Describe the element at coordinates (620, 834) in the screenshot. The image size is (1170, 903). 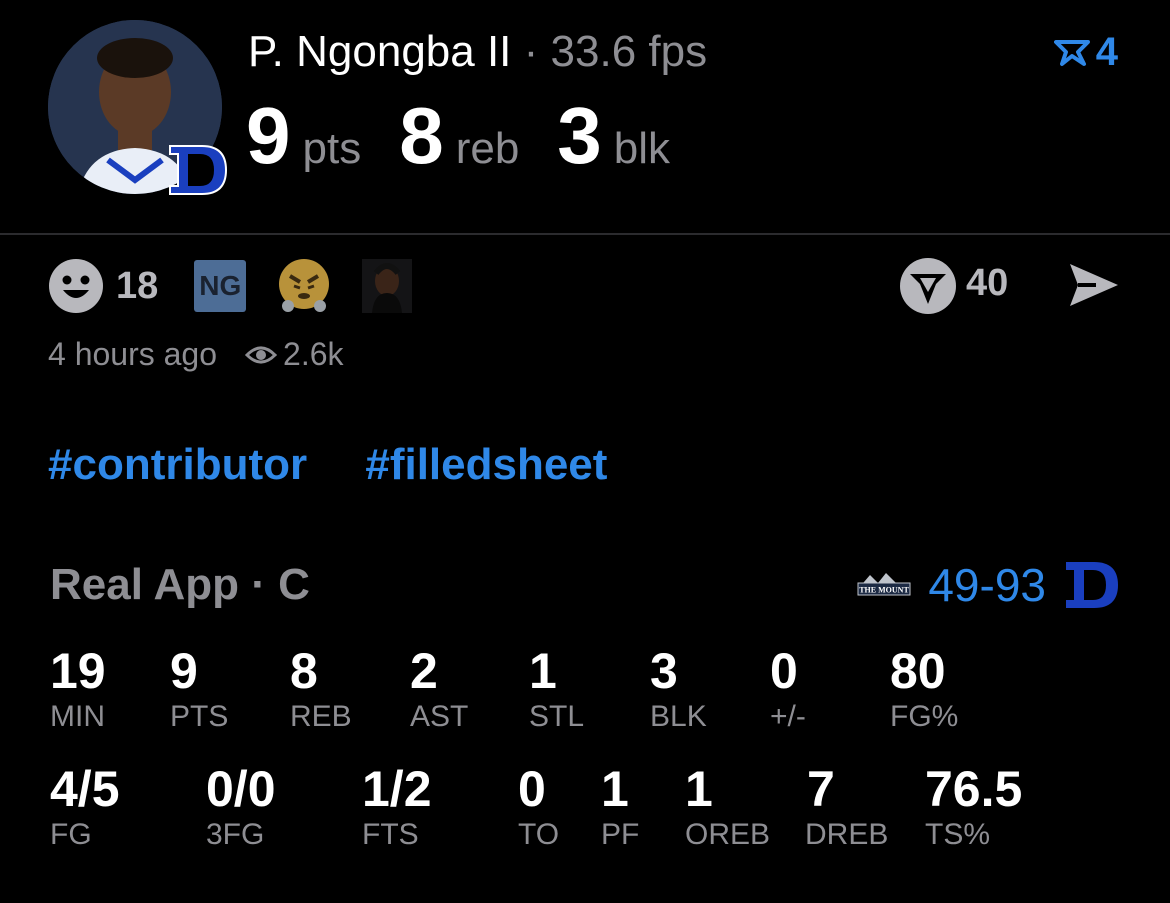
I see `stat-label: PF` at that location.